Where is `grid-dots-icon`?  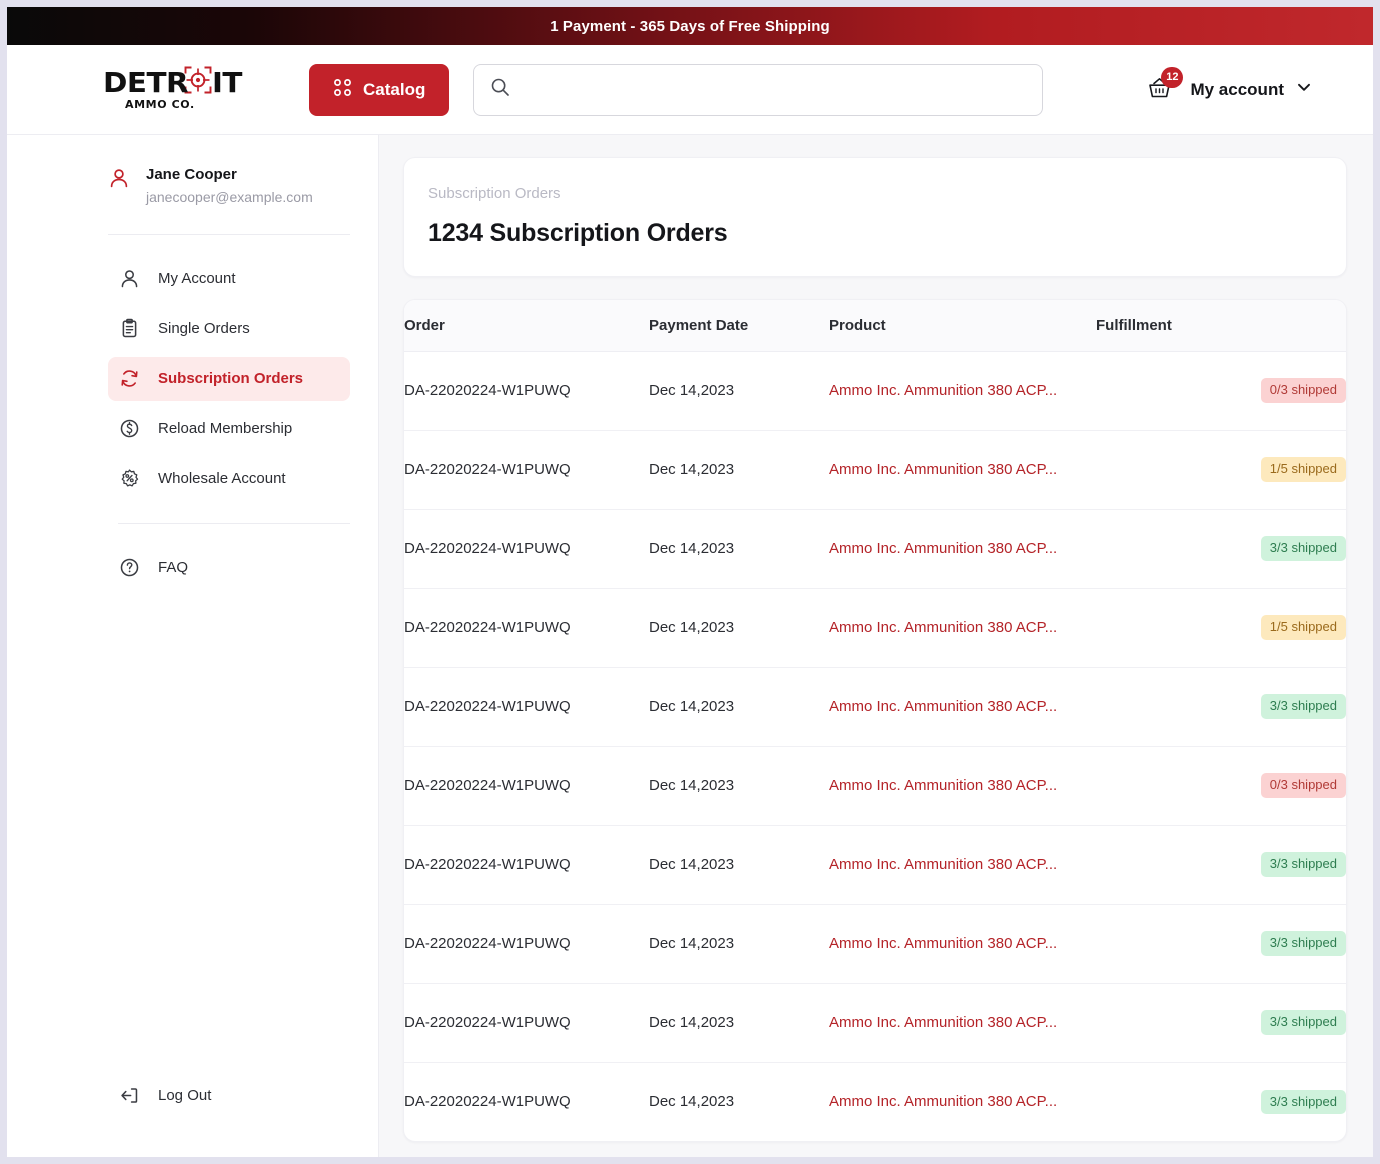
grid-dots-icon is located at coordinates (342, 90).